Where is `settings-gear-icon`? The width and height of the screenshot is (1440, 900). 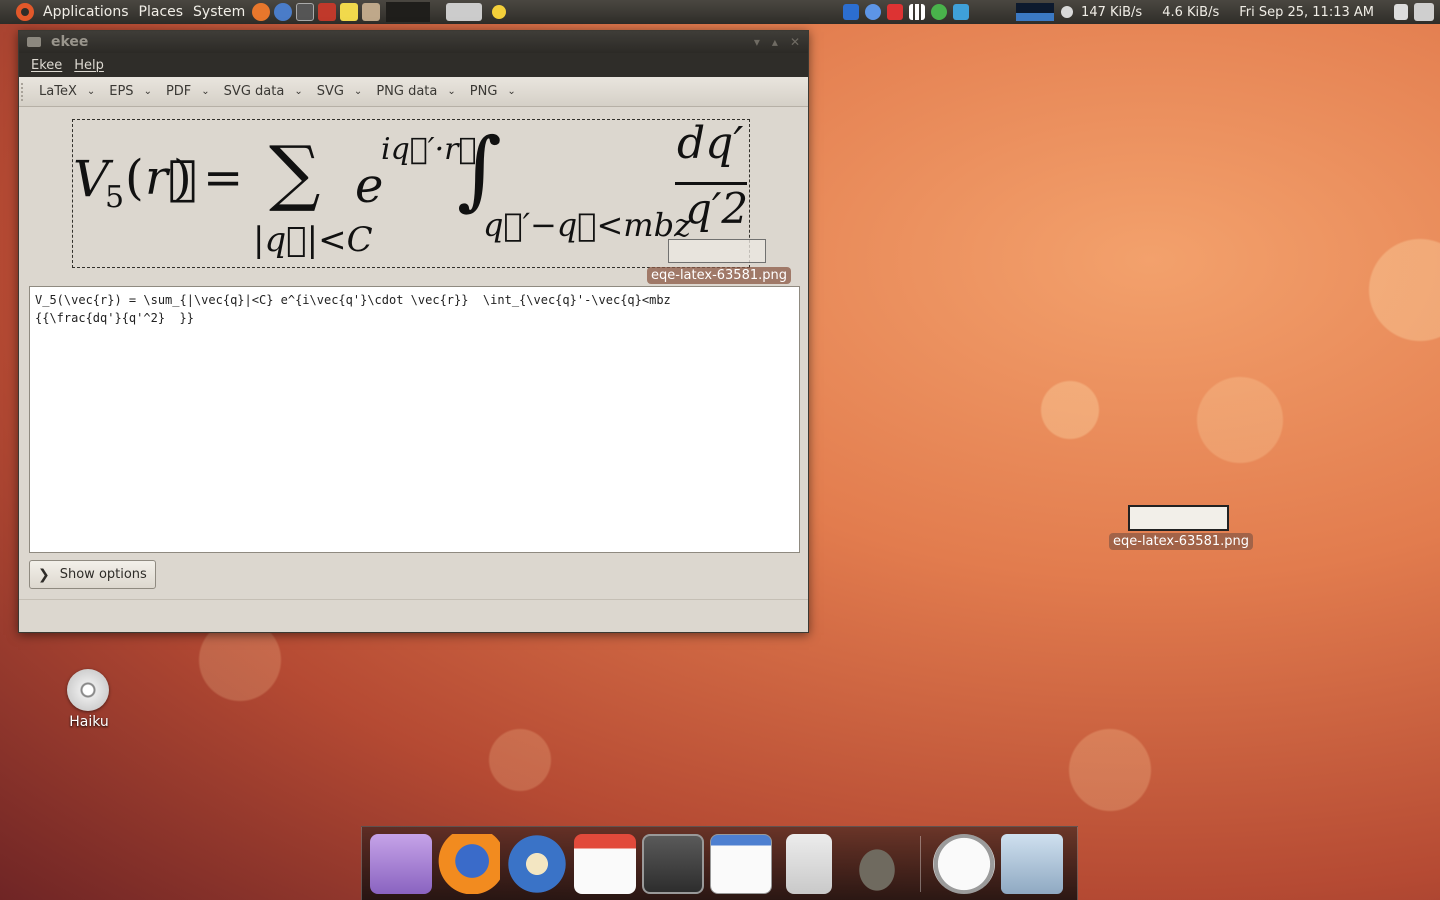
settings-gear-icon is located at coordinates (401, 863).